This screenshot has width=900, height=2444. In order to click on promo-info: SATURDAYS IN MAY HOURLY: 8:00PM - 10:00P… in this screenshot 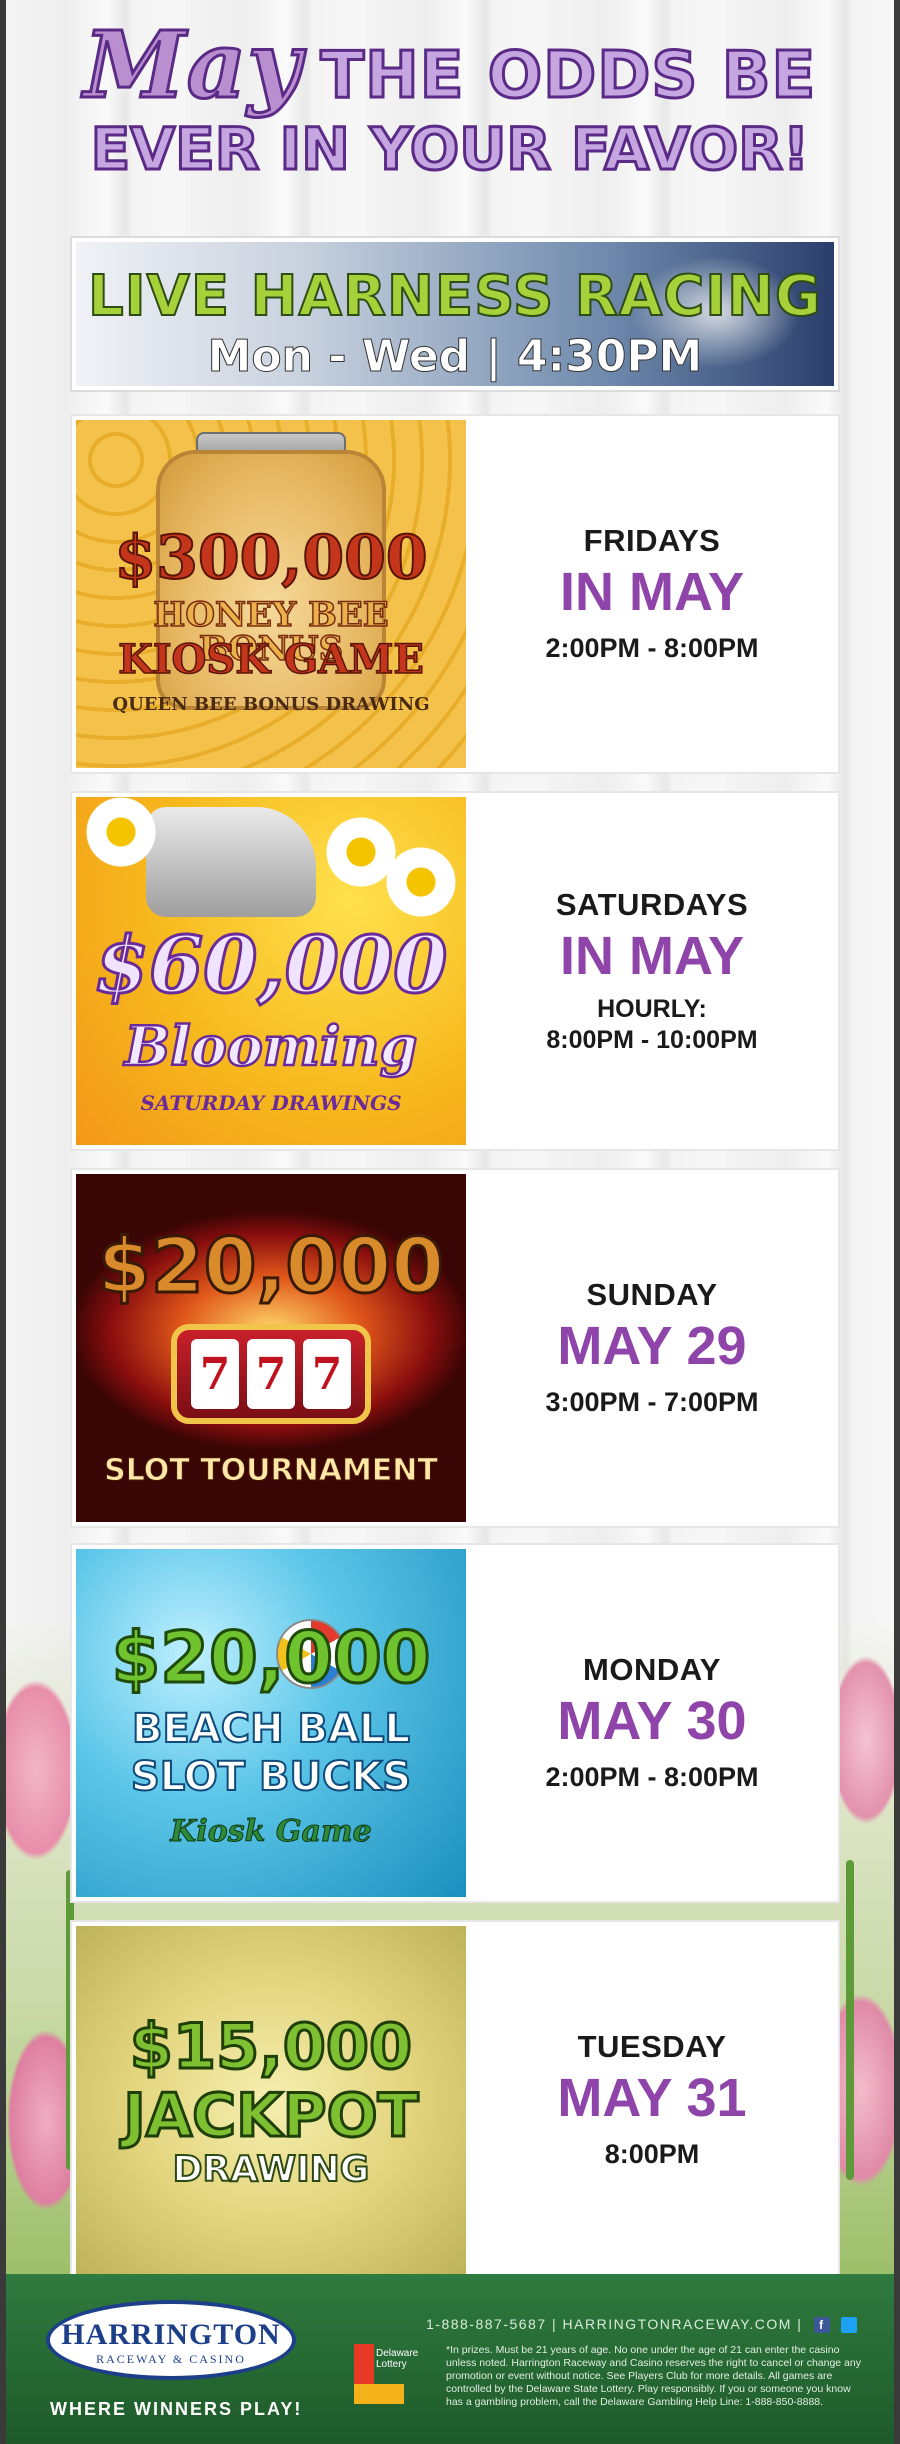, I will do `click(652, 971)`.